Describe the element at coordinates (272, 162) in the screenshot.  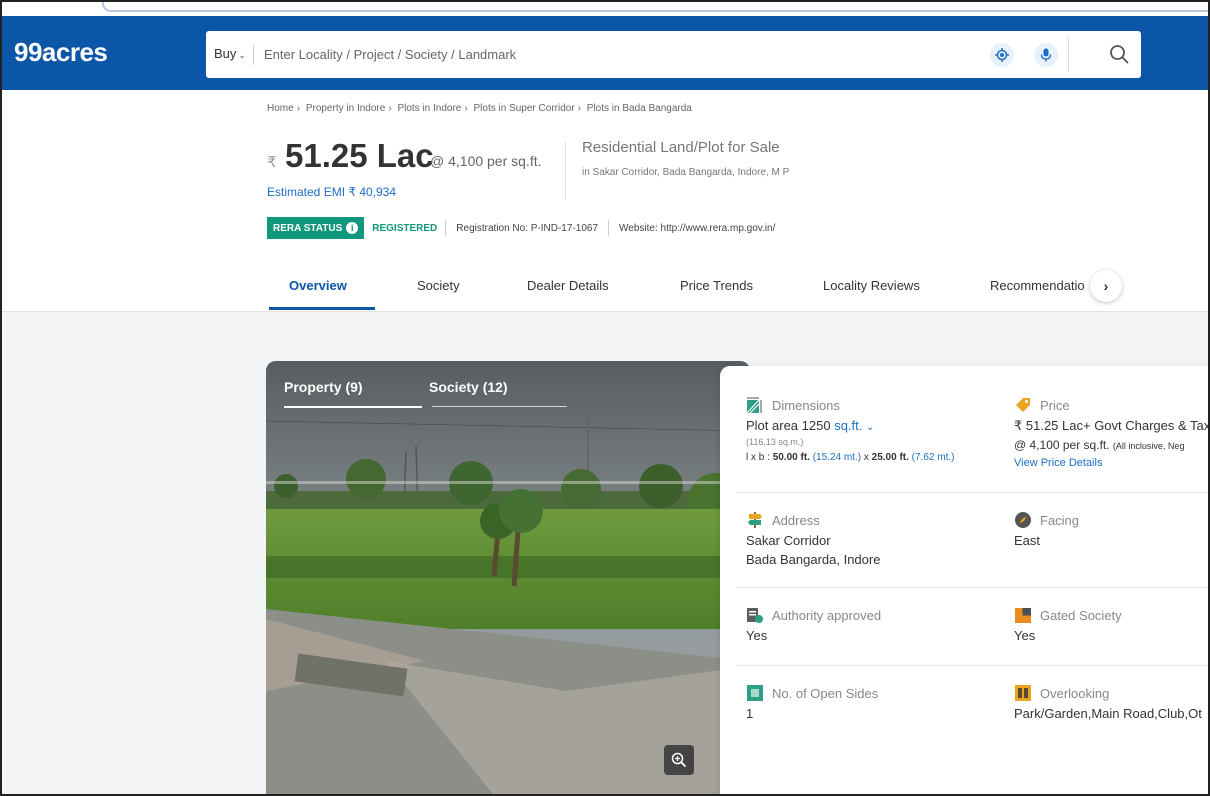
I see `currency-symbol: ₹` at that location.